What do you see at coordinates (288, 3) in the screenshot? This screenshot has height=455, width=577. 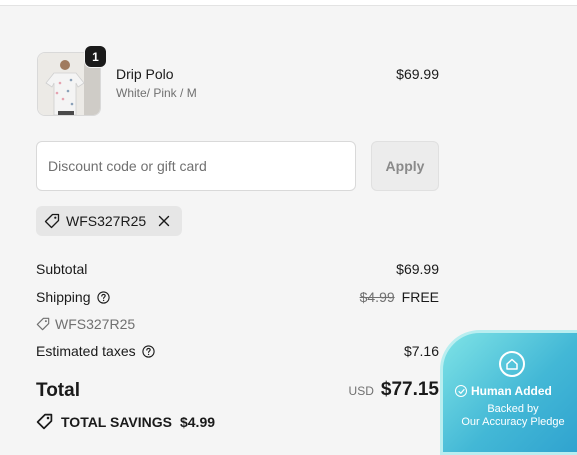 I see `top-divider` at bounding box center [288, 3].